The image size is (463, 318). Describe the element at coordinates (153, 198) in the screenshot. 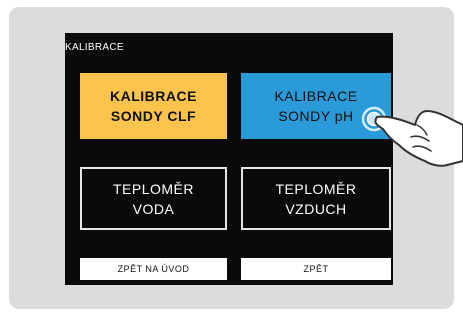

I see `water-thermometer-button: TEPLOMĚR VODA` at that location.